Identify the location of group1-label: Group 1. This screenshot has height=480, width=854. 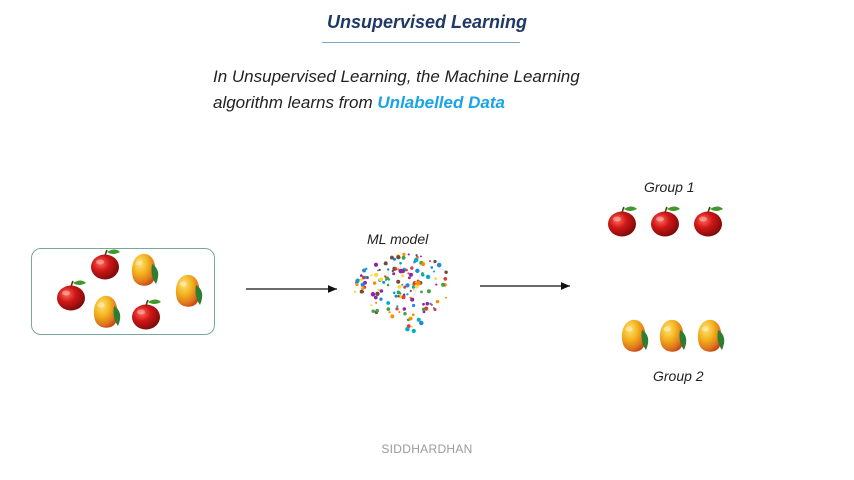
(669, 187).